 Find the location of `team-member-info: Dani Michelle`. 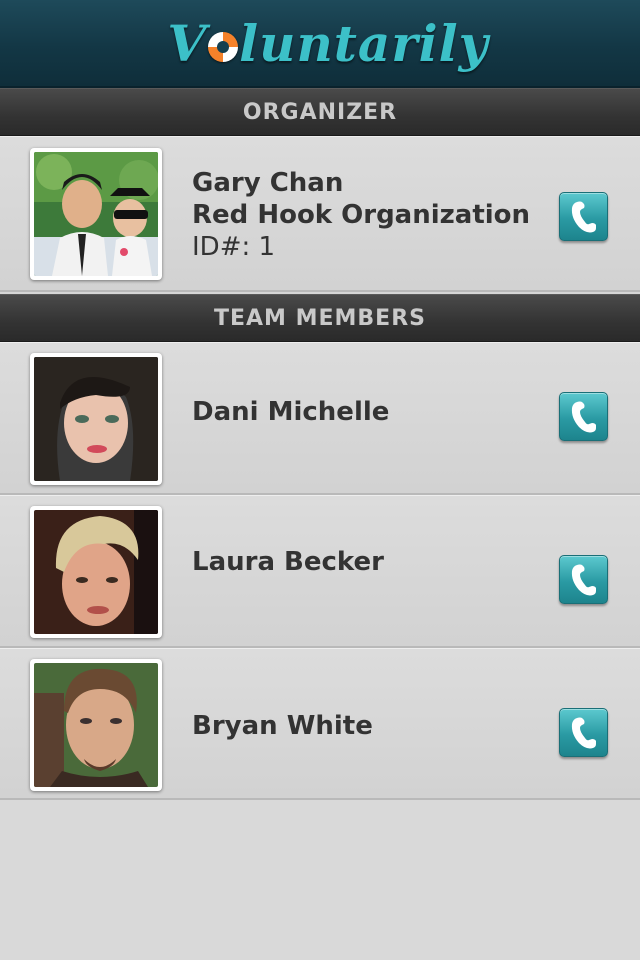

team-member-info: Dani Michelle is located at coordinates (290, 412).